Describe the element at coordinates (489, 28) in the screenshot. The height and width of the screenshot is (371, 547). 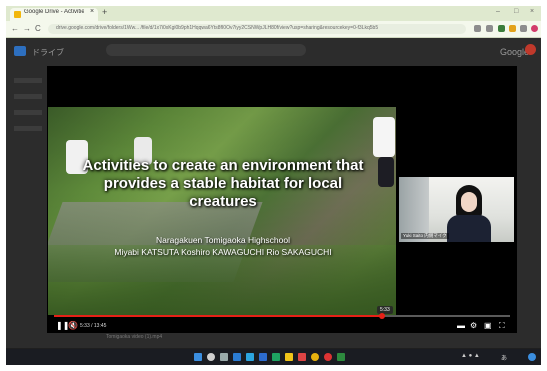
I see `star-icon` at that location.